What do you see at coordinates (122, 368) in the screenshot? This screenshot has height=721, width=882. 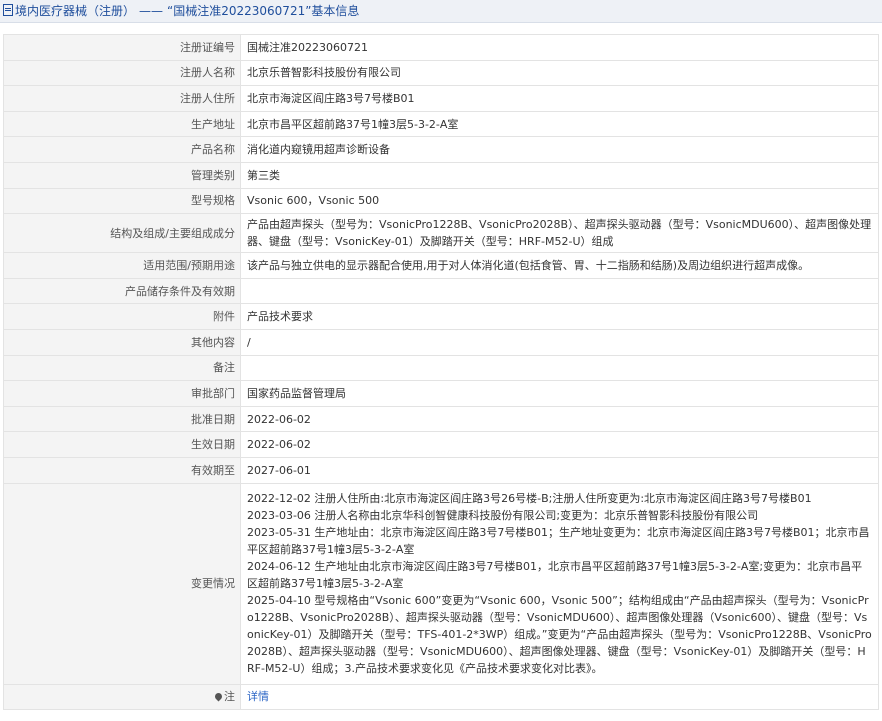 I see `field-label: 备注` at bounding box center [122, 368].